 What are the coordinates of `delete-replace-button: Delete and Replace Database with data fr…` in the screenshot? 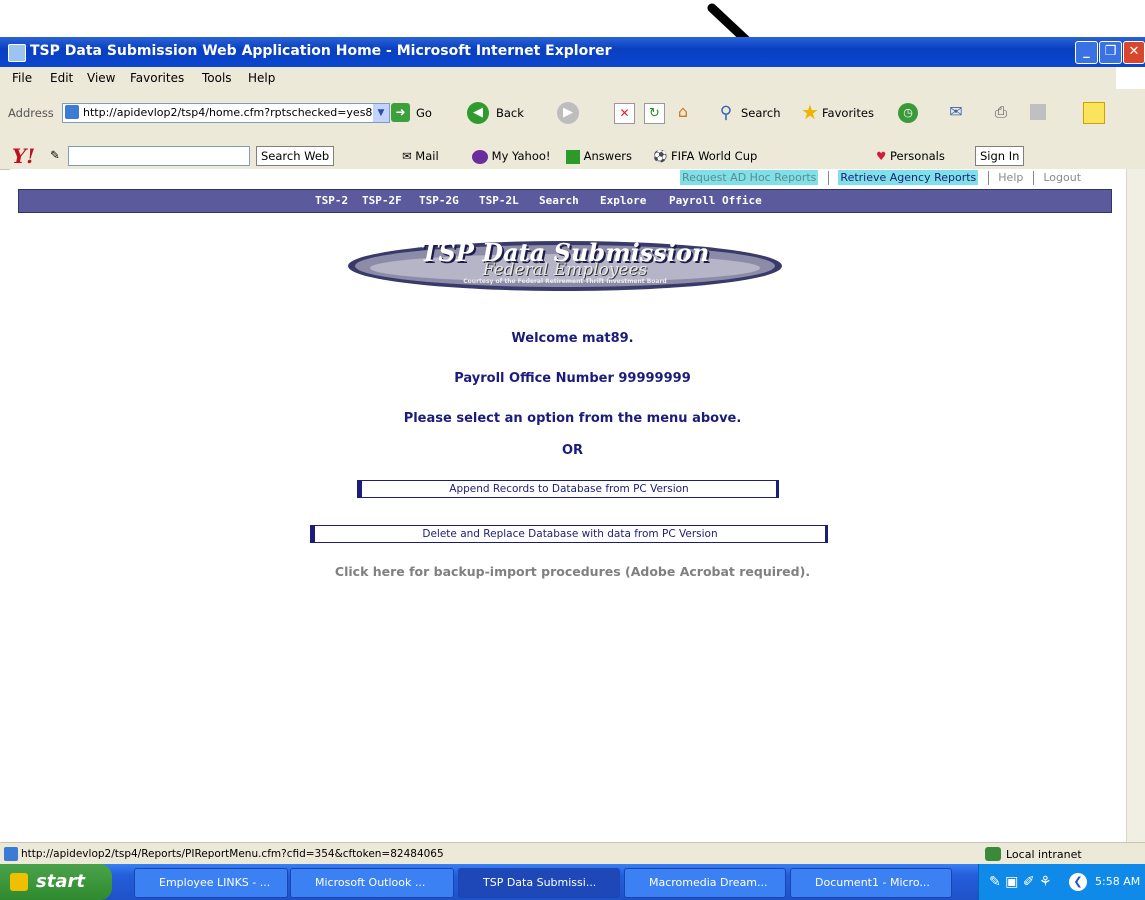 It's located at (569, 534).